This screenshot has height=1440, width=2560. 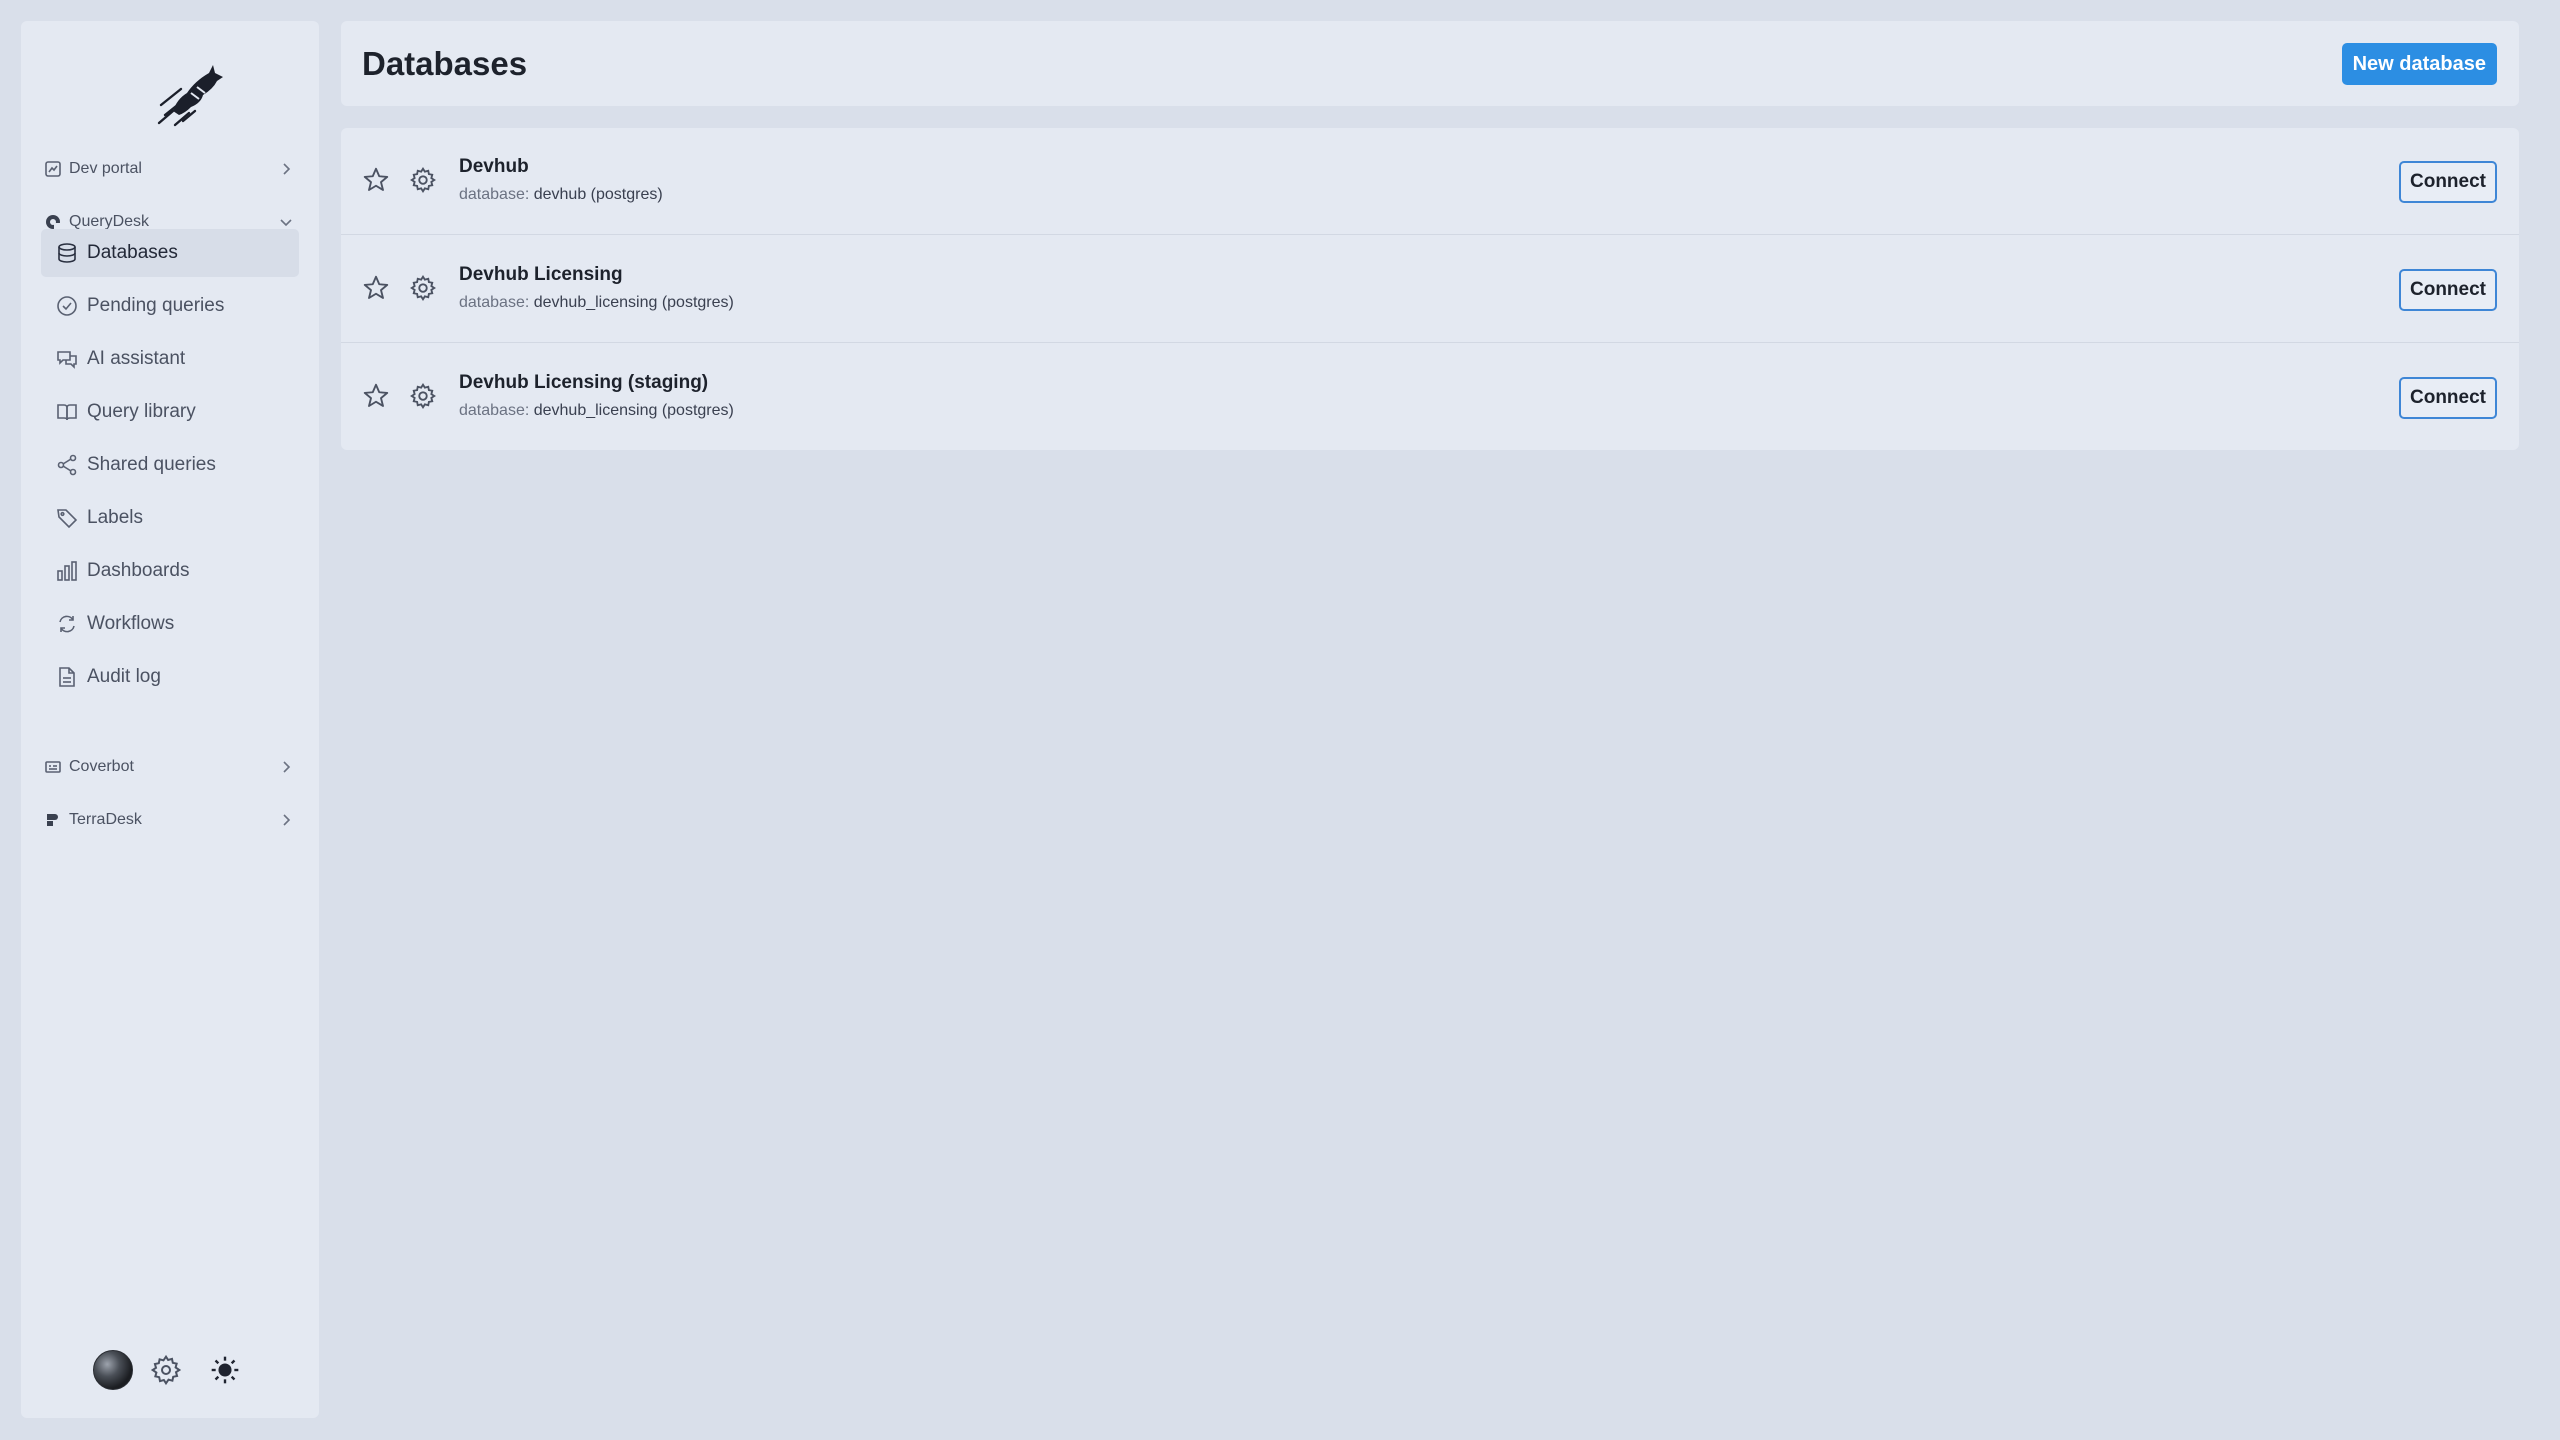 What do you see at coordinates (584, 382) in the screenshot?
I see `database-name: Devhub Licensing (staging)` at bounding box center [584, 382].